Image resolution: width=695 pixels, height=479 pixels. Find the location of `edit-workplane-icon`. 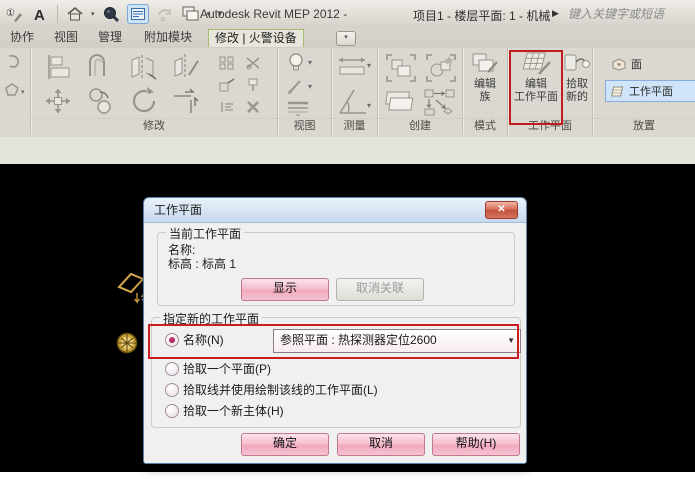

edit-workplane-icon is located at coordinates (536, 63).